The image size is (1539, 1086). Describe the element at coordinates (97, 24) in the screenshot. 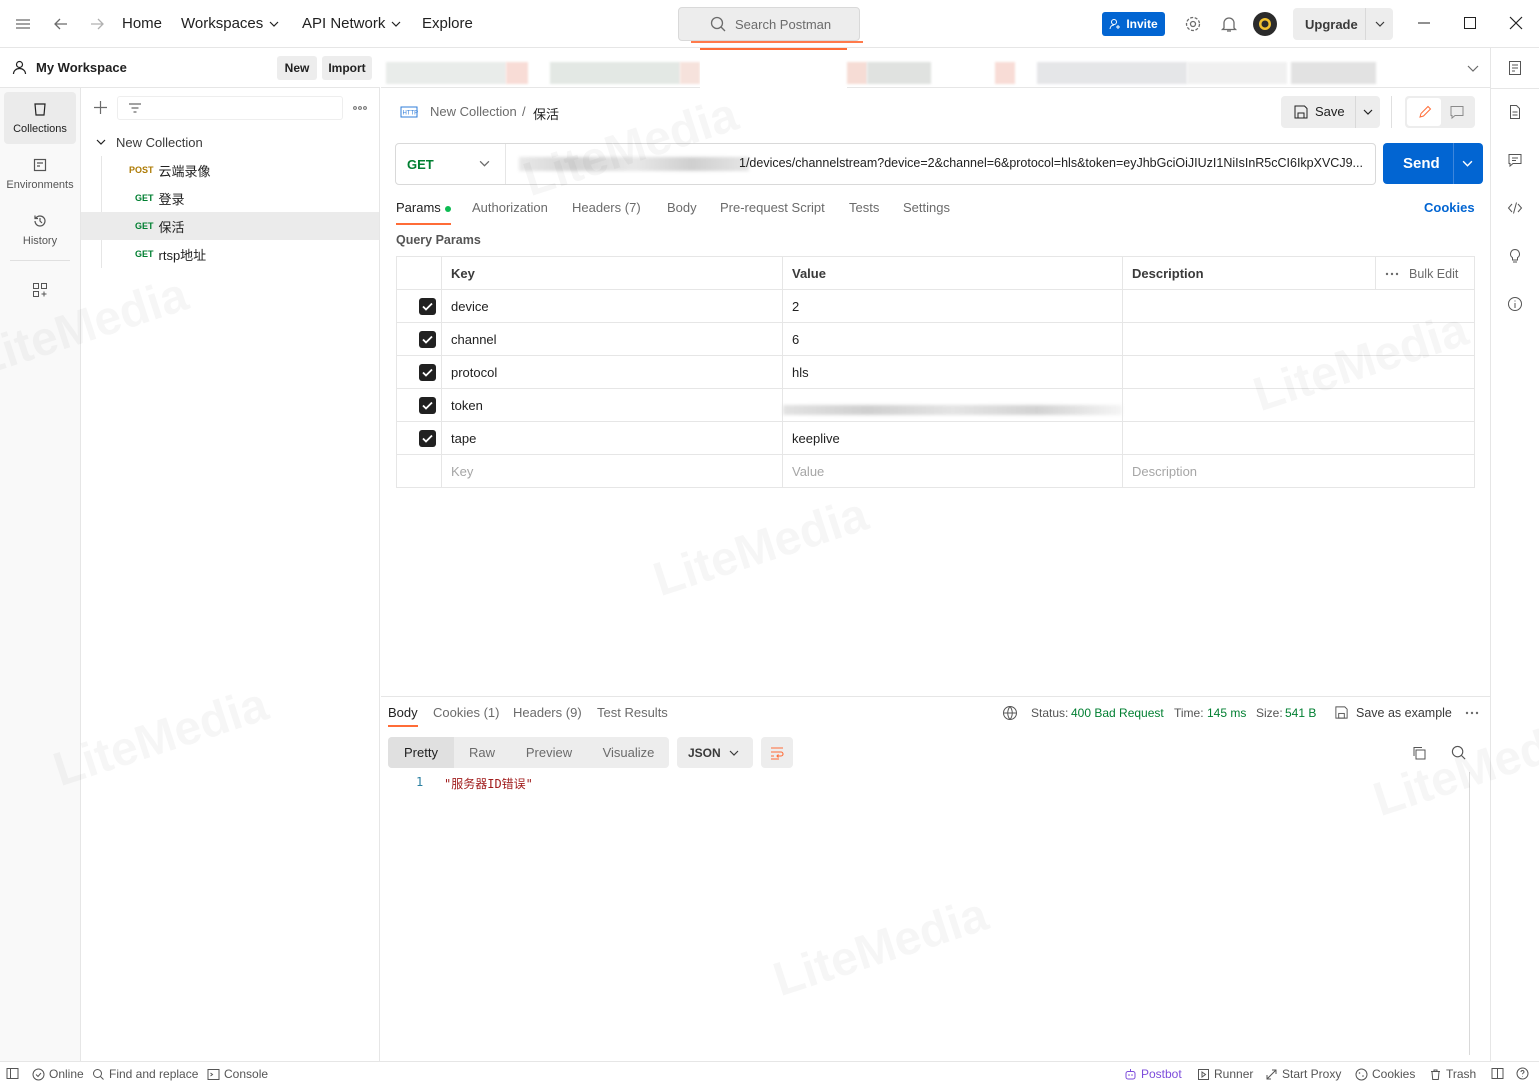

I see `forward-arrow-icon` at that location.